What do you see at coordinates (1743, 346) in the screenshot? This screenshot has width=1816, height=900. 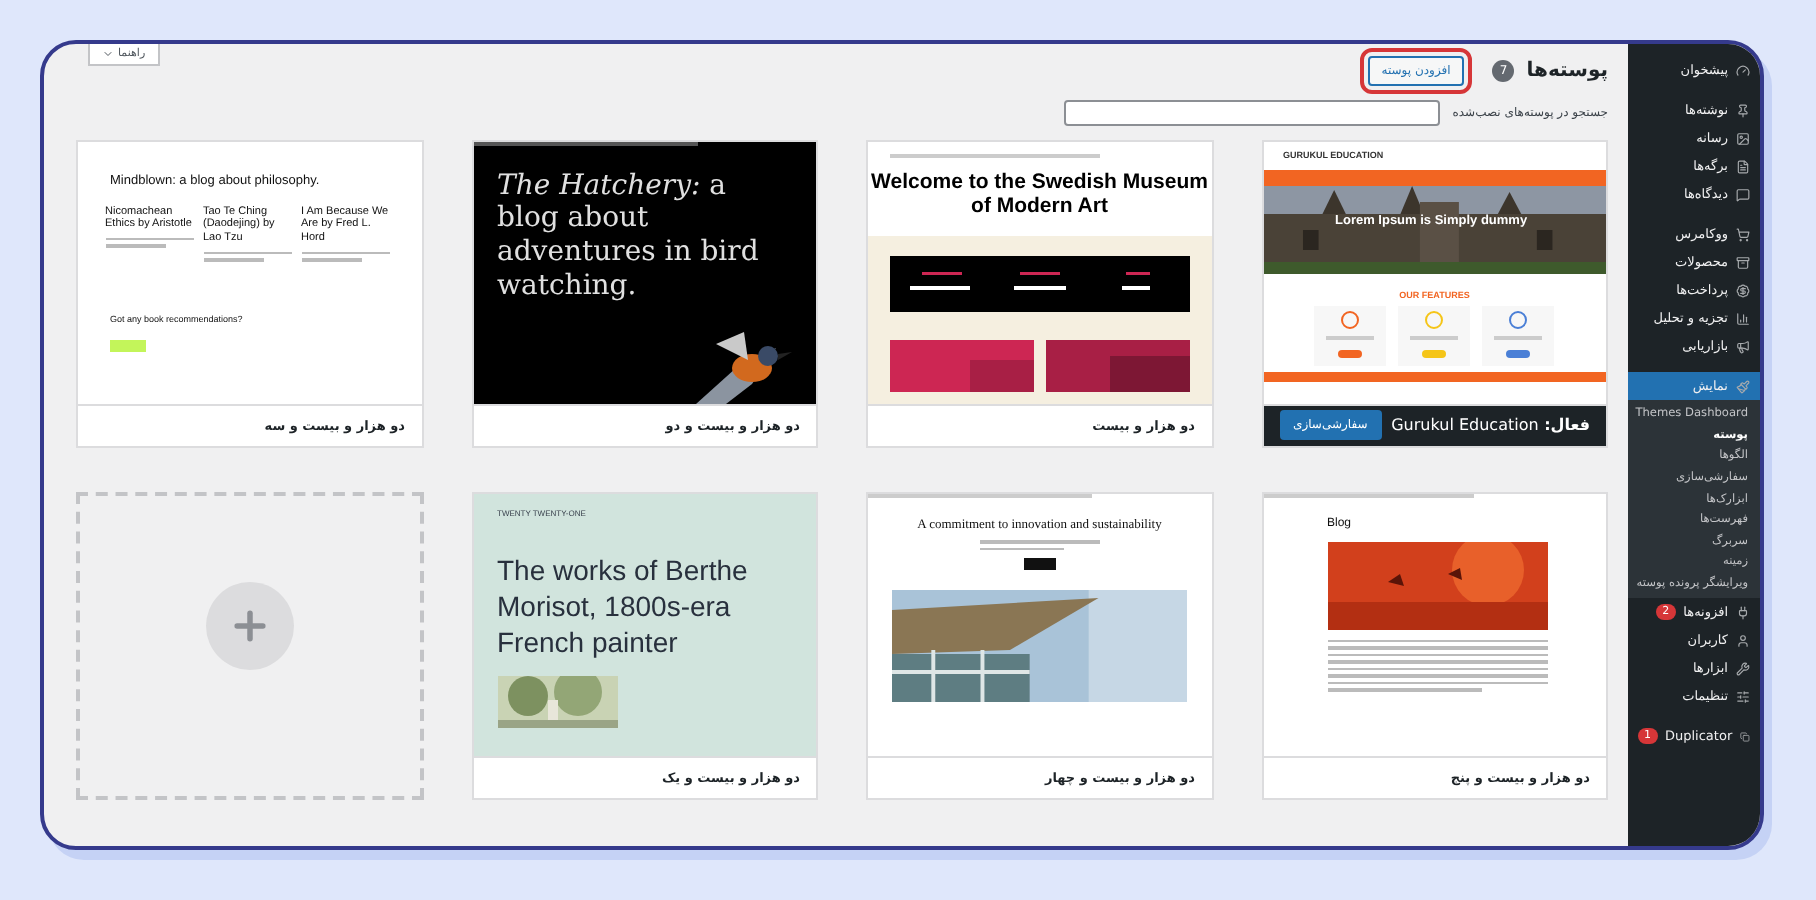 I see `megaphone-icon` at bounding box center [1743, 346].